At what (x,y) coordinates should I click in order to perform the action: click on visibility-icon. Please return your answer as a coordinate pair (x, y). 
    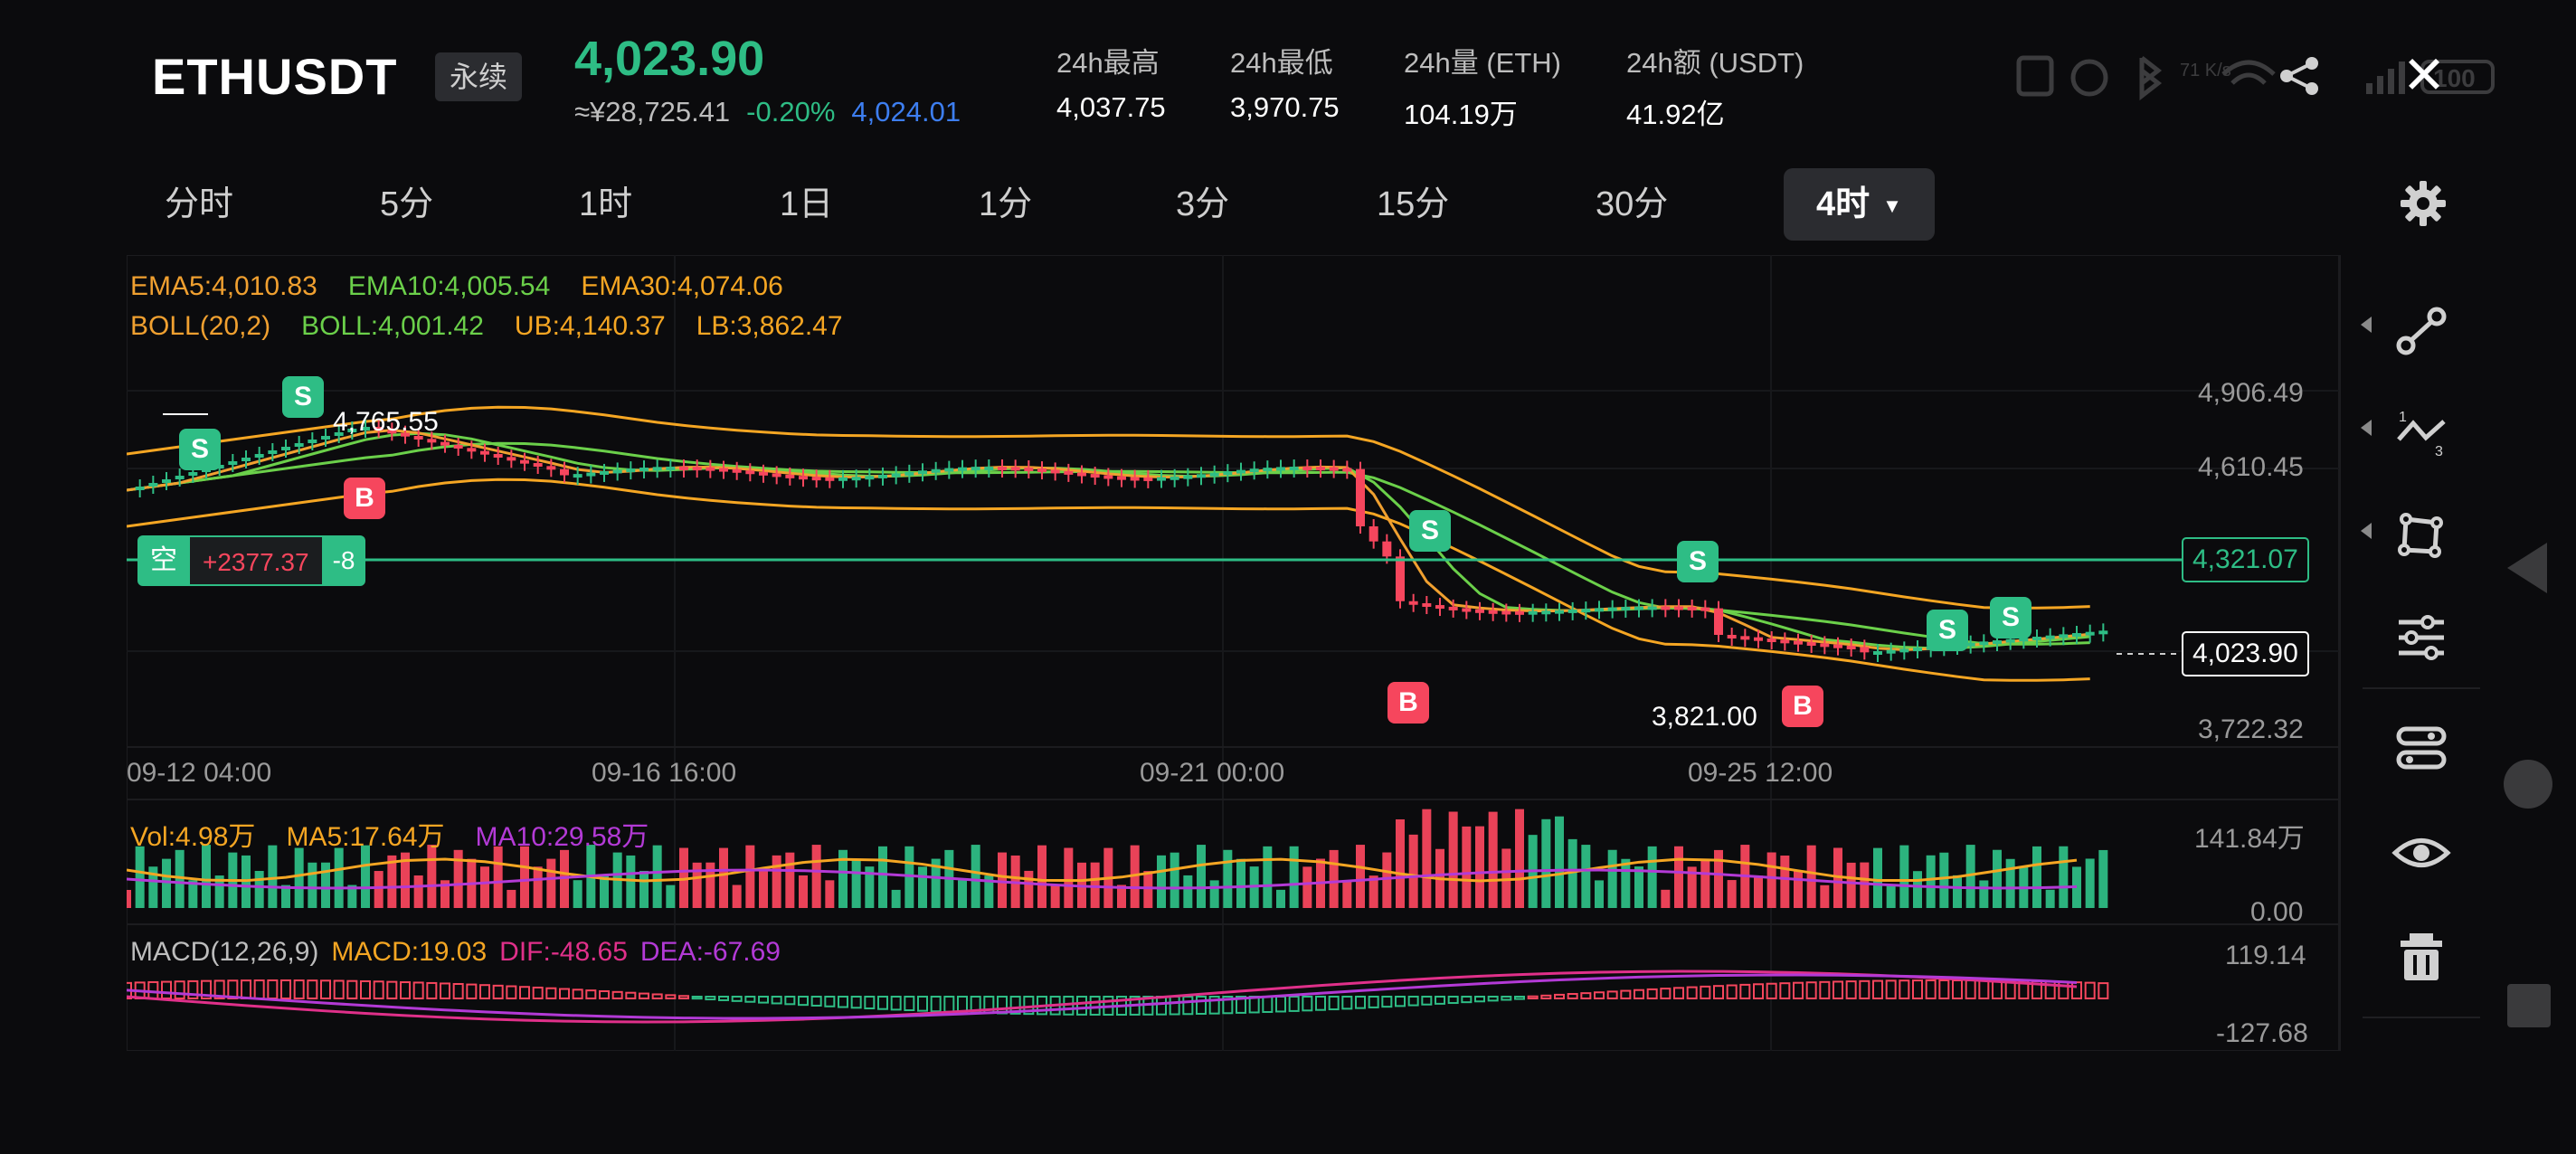
    Looking at the image, I should click on (2421, 853).